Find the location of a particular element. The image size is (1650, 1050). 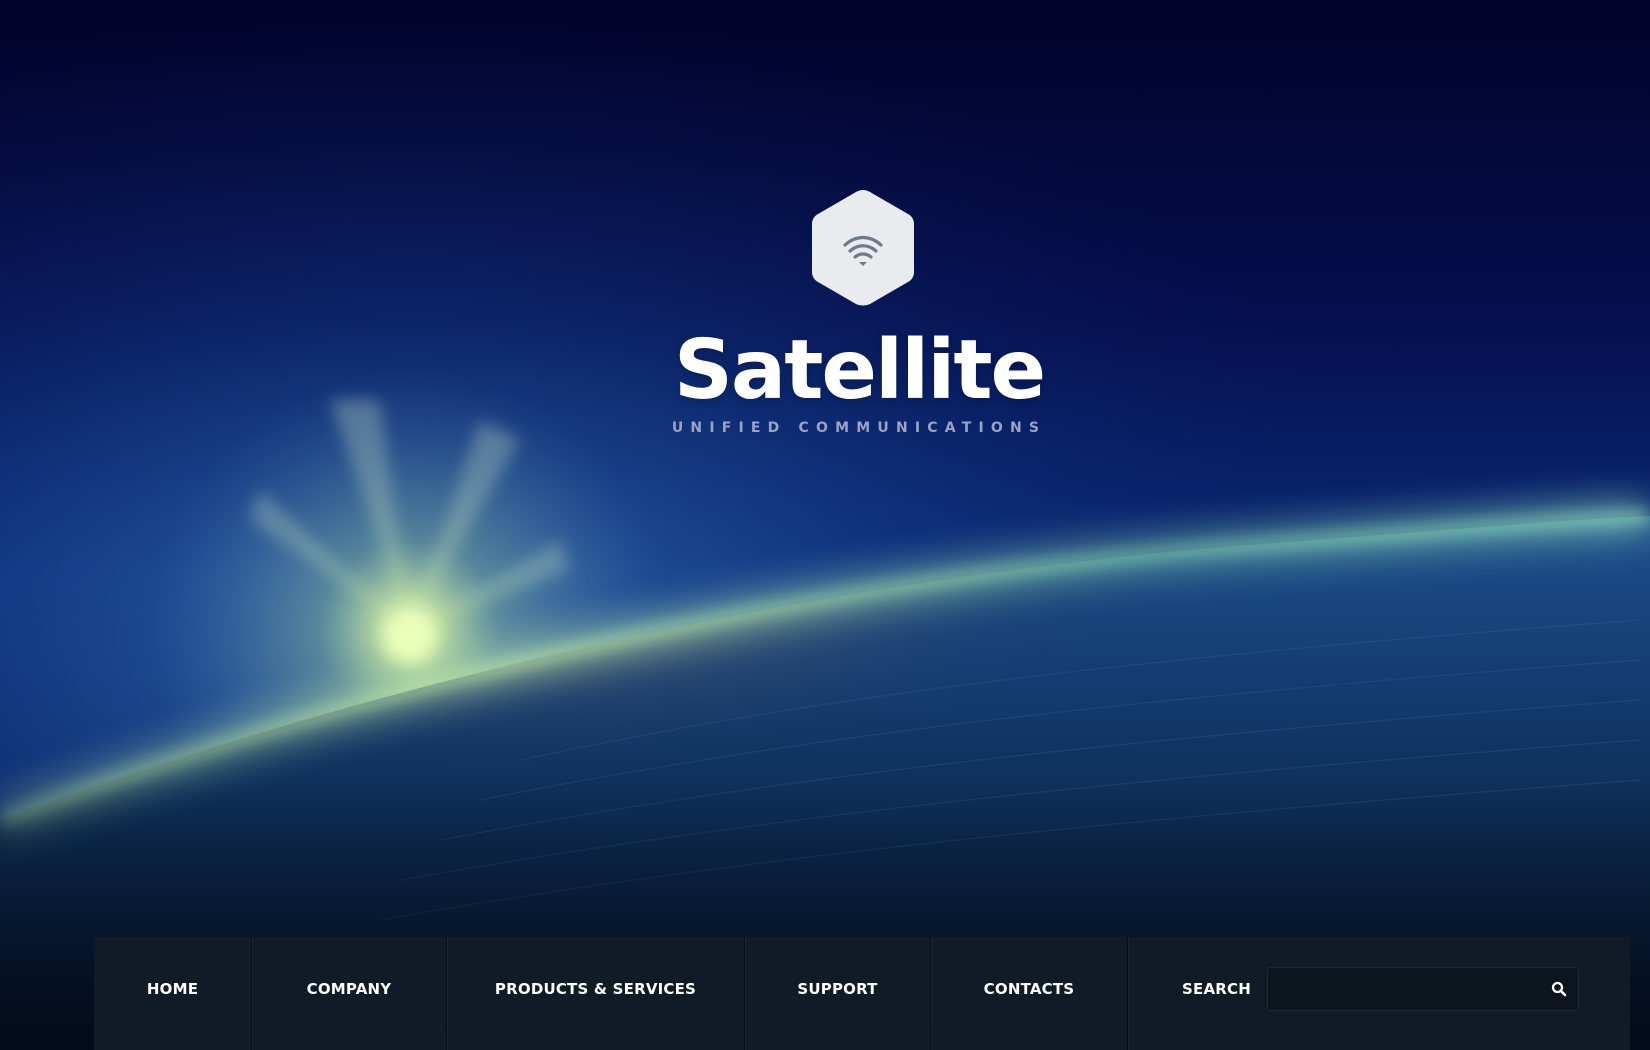

brand-title: Satellite is located at coordinates (859, 370).